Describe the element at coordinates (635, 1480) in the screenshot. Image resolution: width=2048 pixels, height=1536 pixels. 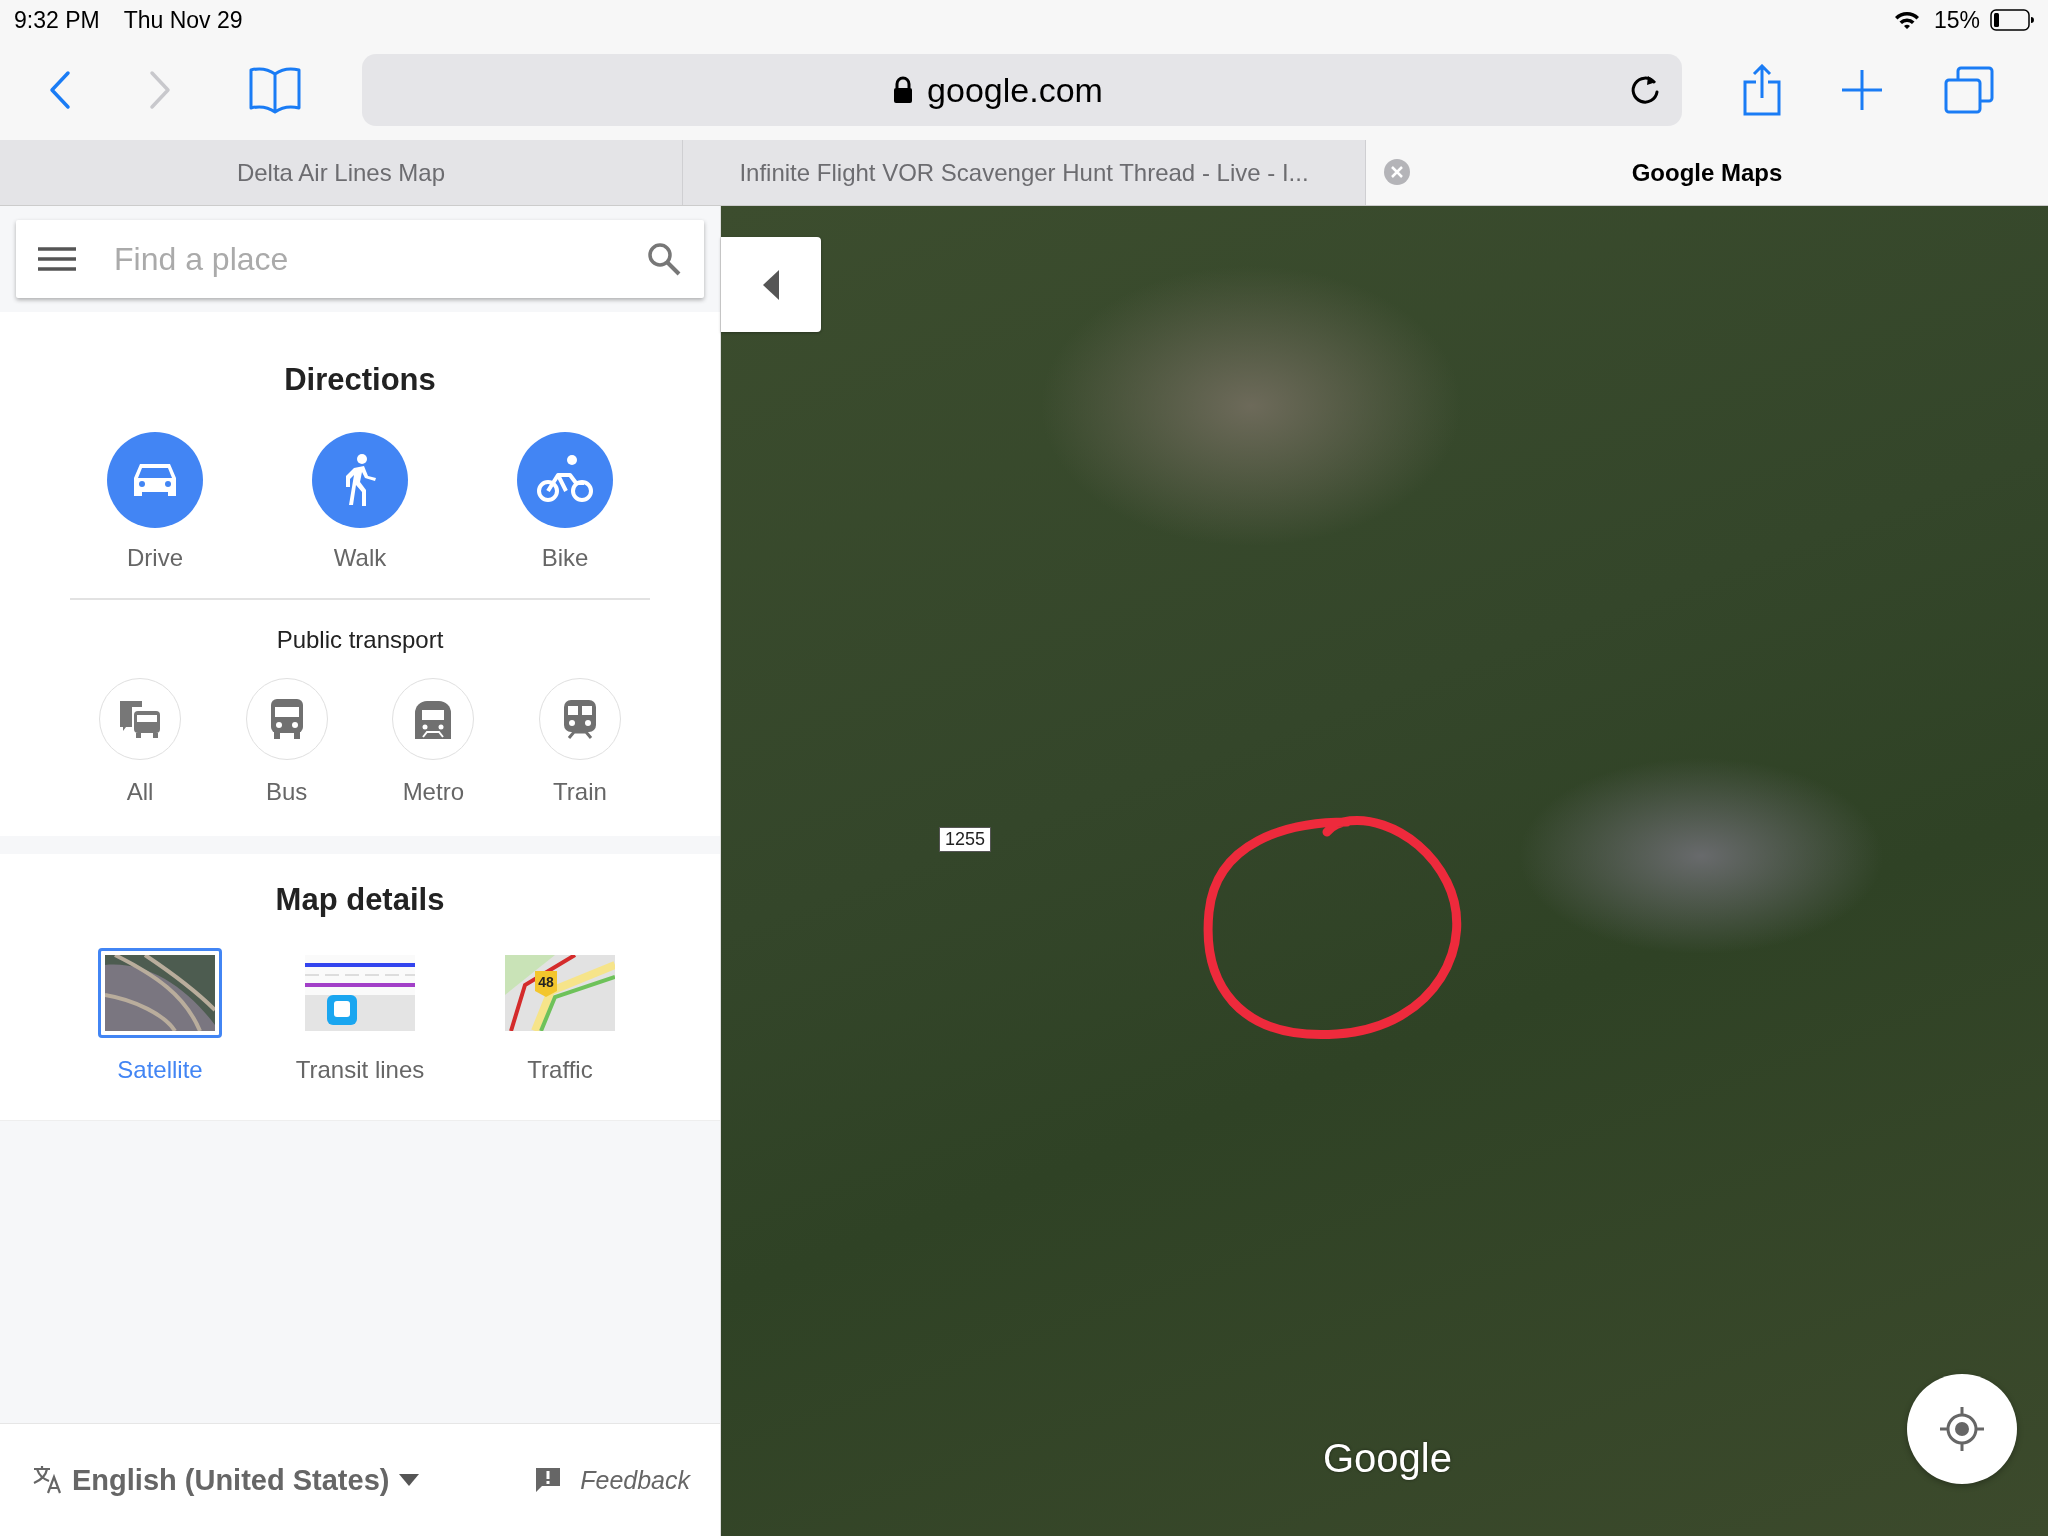
I see `feedback-link: Feedback` at that location.